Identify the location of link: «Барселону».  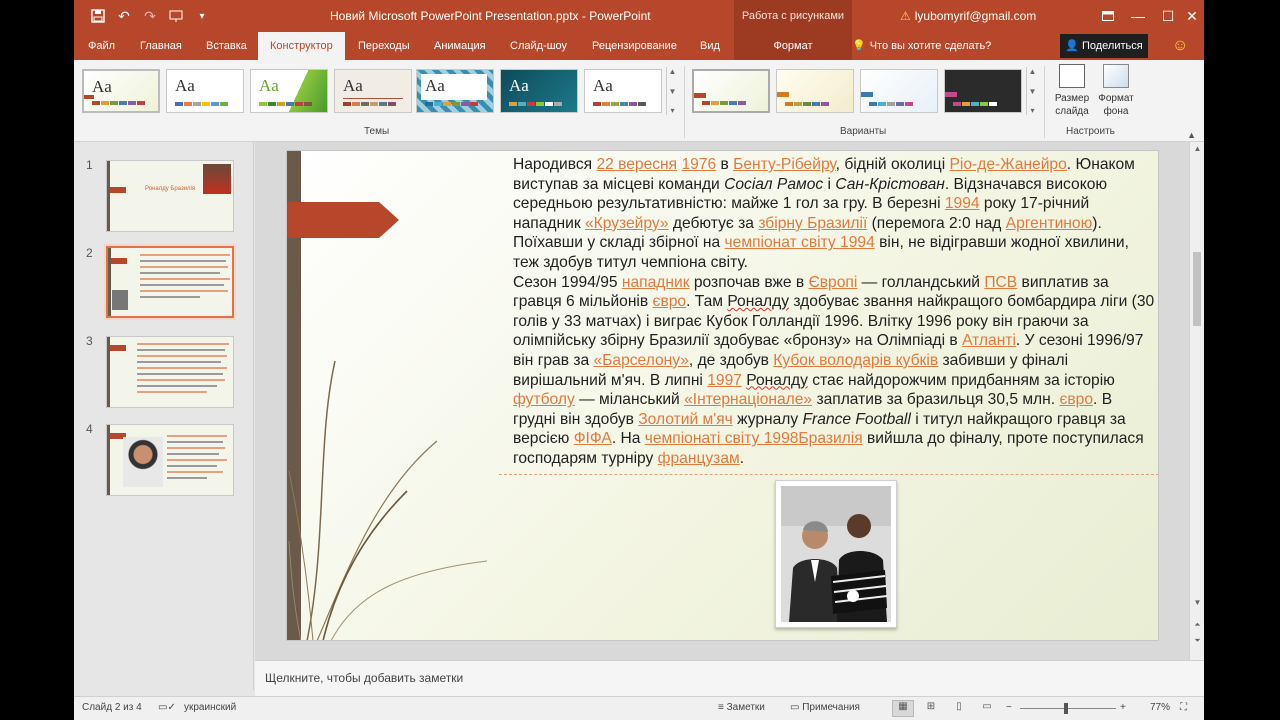
(641, 360).